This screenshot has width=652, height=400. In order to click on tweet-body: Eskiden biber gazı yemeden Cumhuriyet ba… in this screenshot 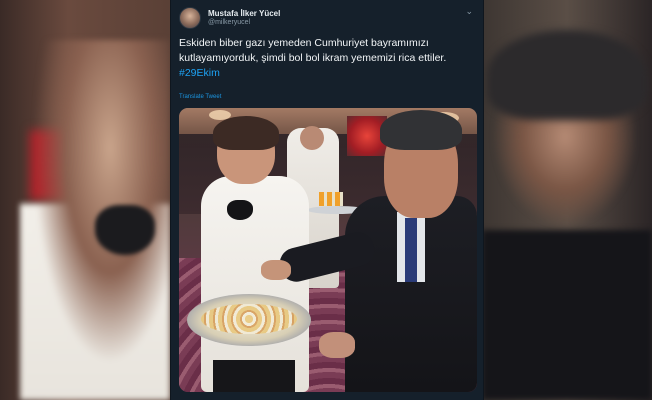, I will do `click(313, 50)`.